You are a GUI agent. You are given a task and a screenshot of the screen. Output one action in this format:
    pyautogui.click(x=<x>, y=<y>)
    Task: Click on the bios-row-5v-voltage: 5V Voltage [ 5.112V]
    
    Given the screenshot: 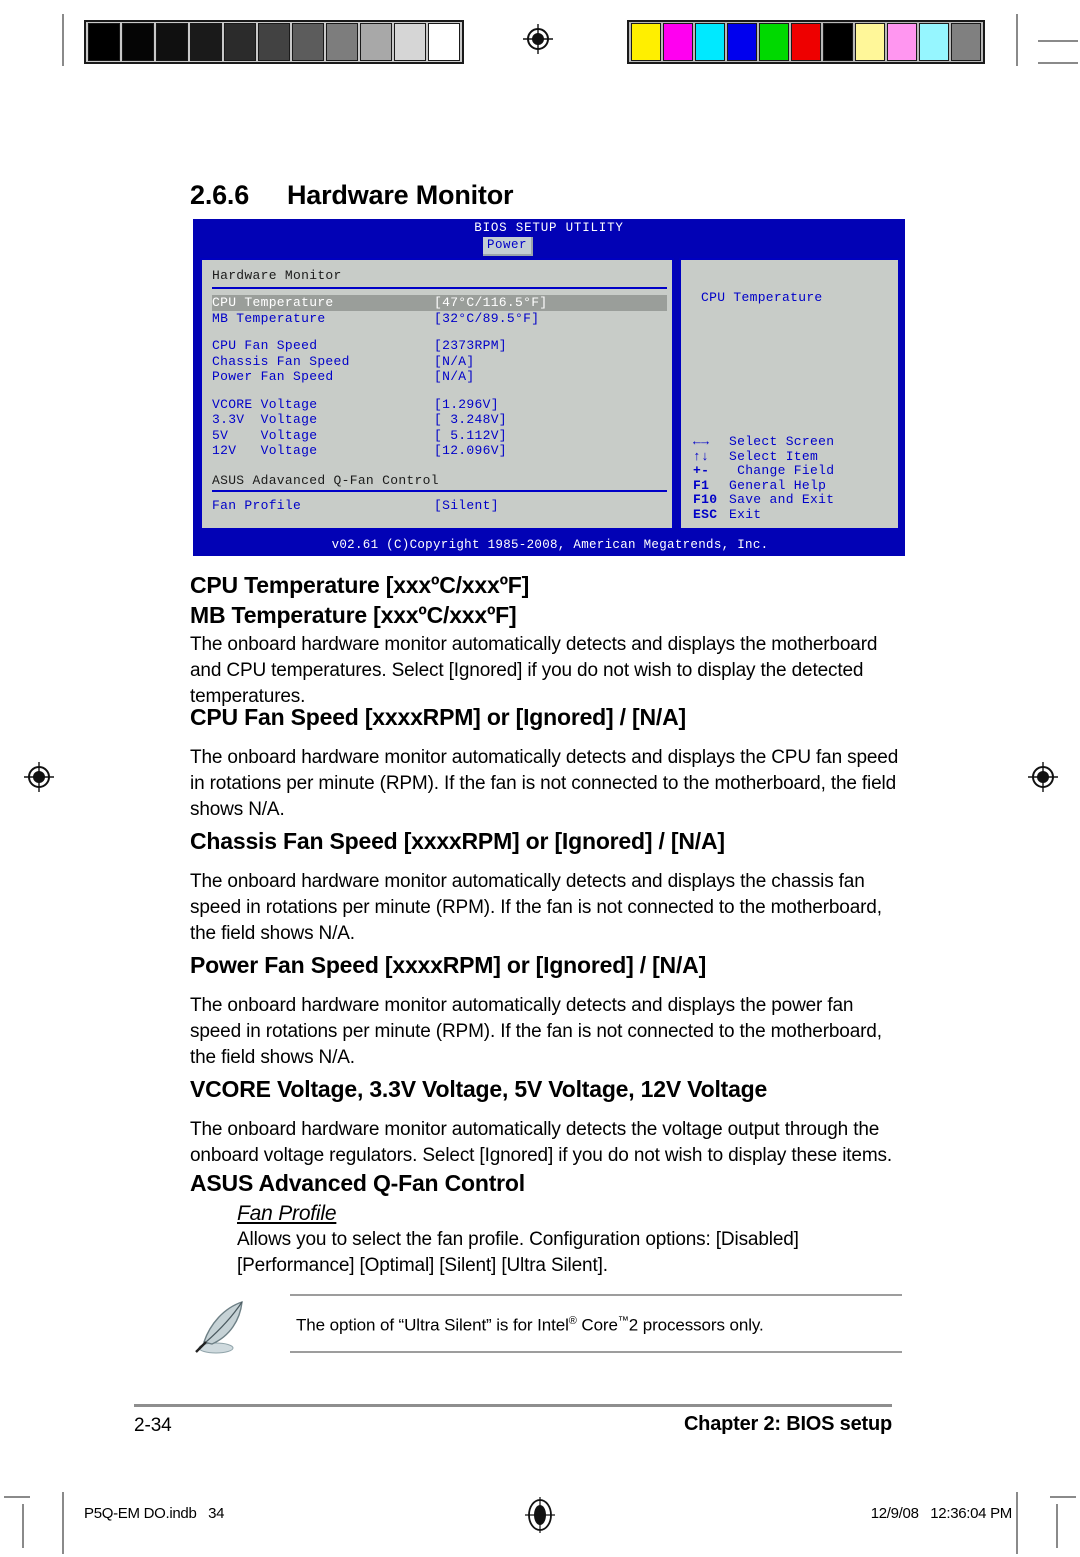 What is the action you would take?
    pyautogui.click(x=439, y=436)
    